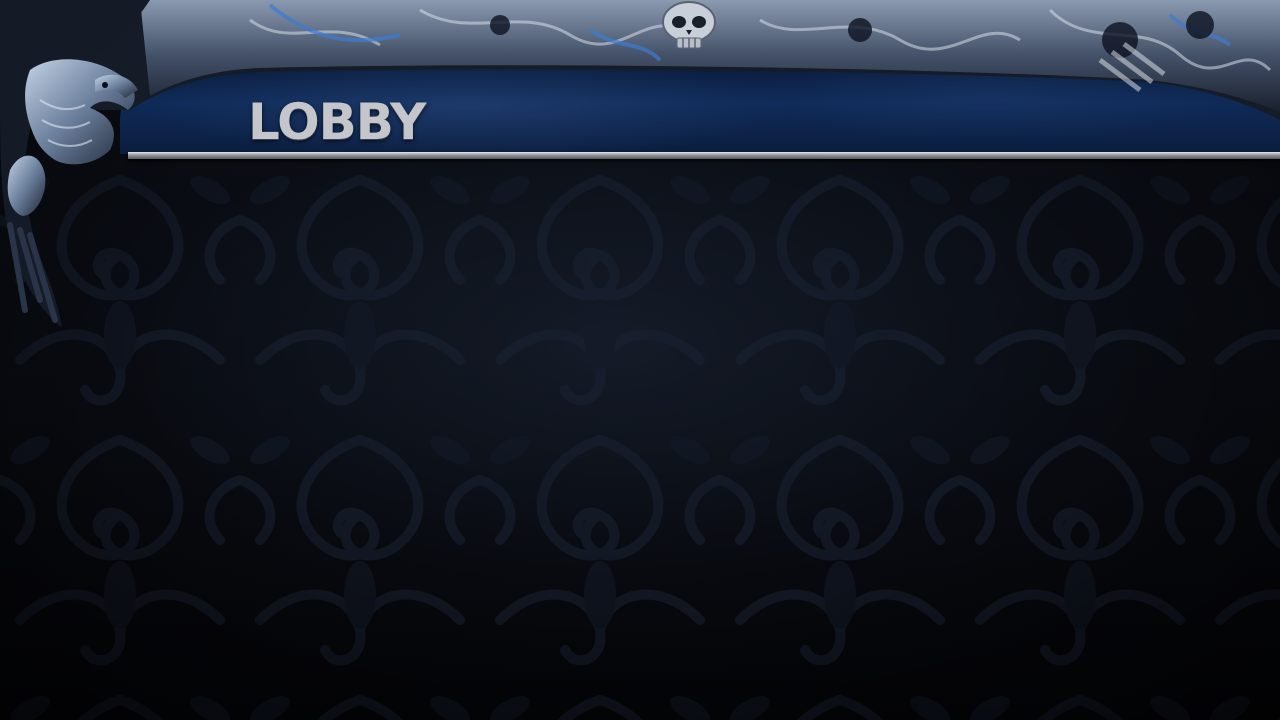  What do you see at coordinates (689, 25) in the screenshot?
I see `skull-icon` at bounding box center [689, 25].